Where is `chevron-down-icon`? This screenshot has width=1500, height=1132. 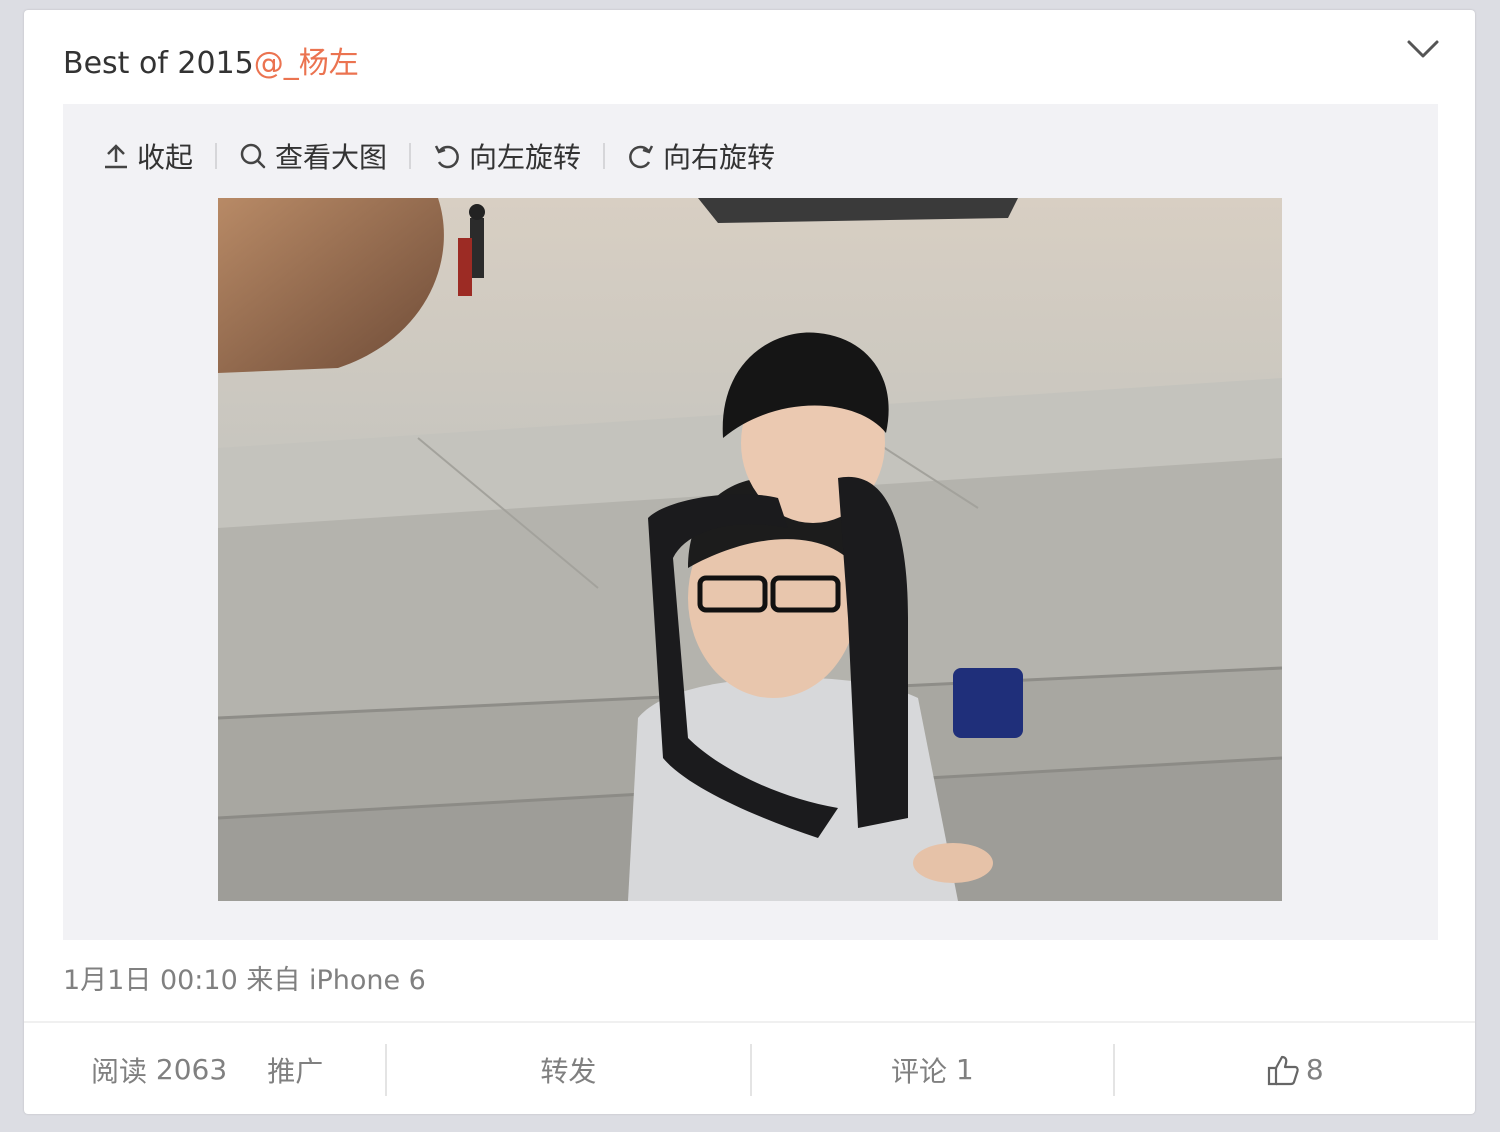 chevron-down-icon is located at coordinates (1423, 49).